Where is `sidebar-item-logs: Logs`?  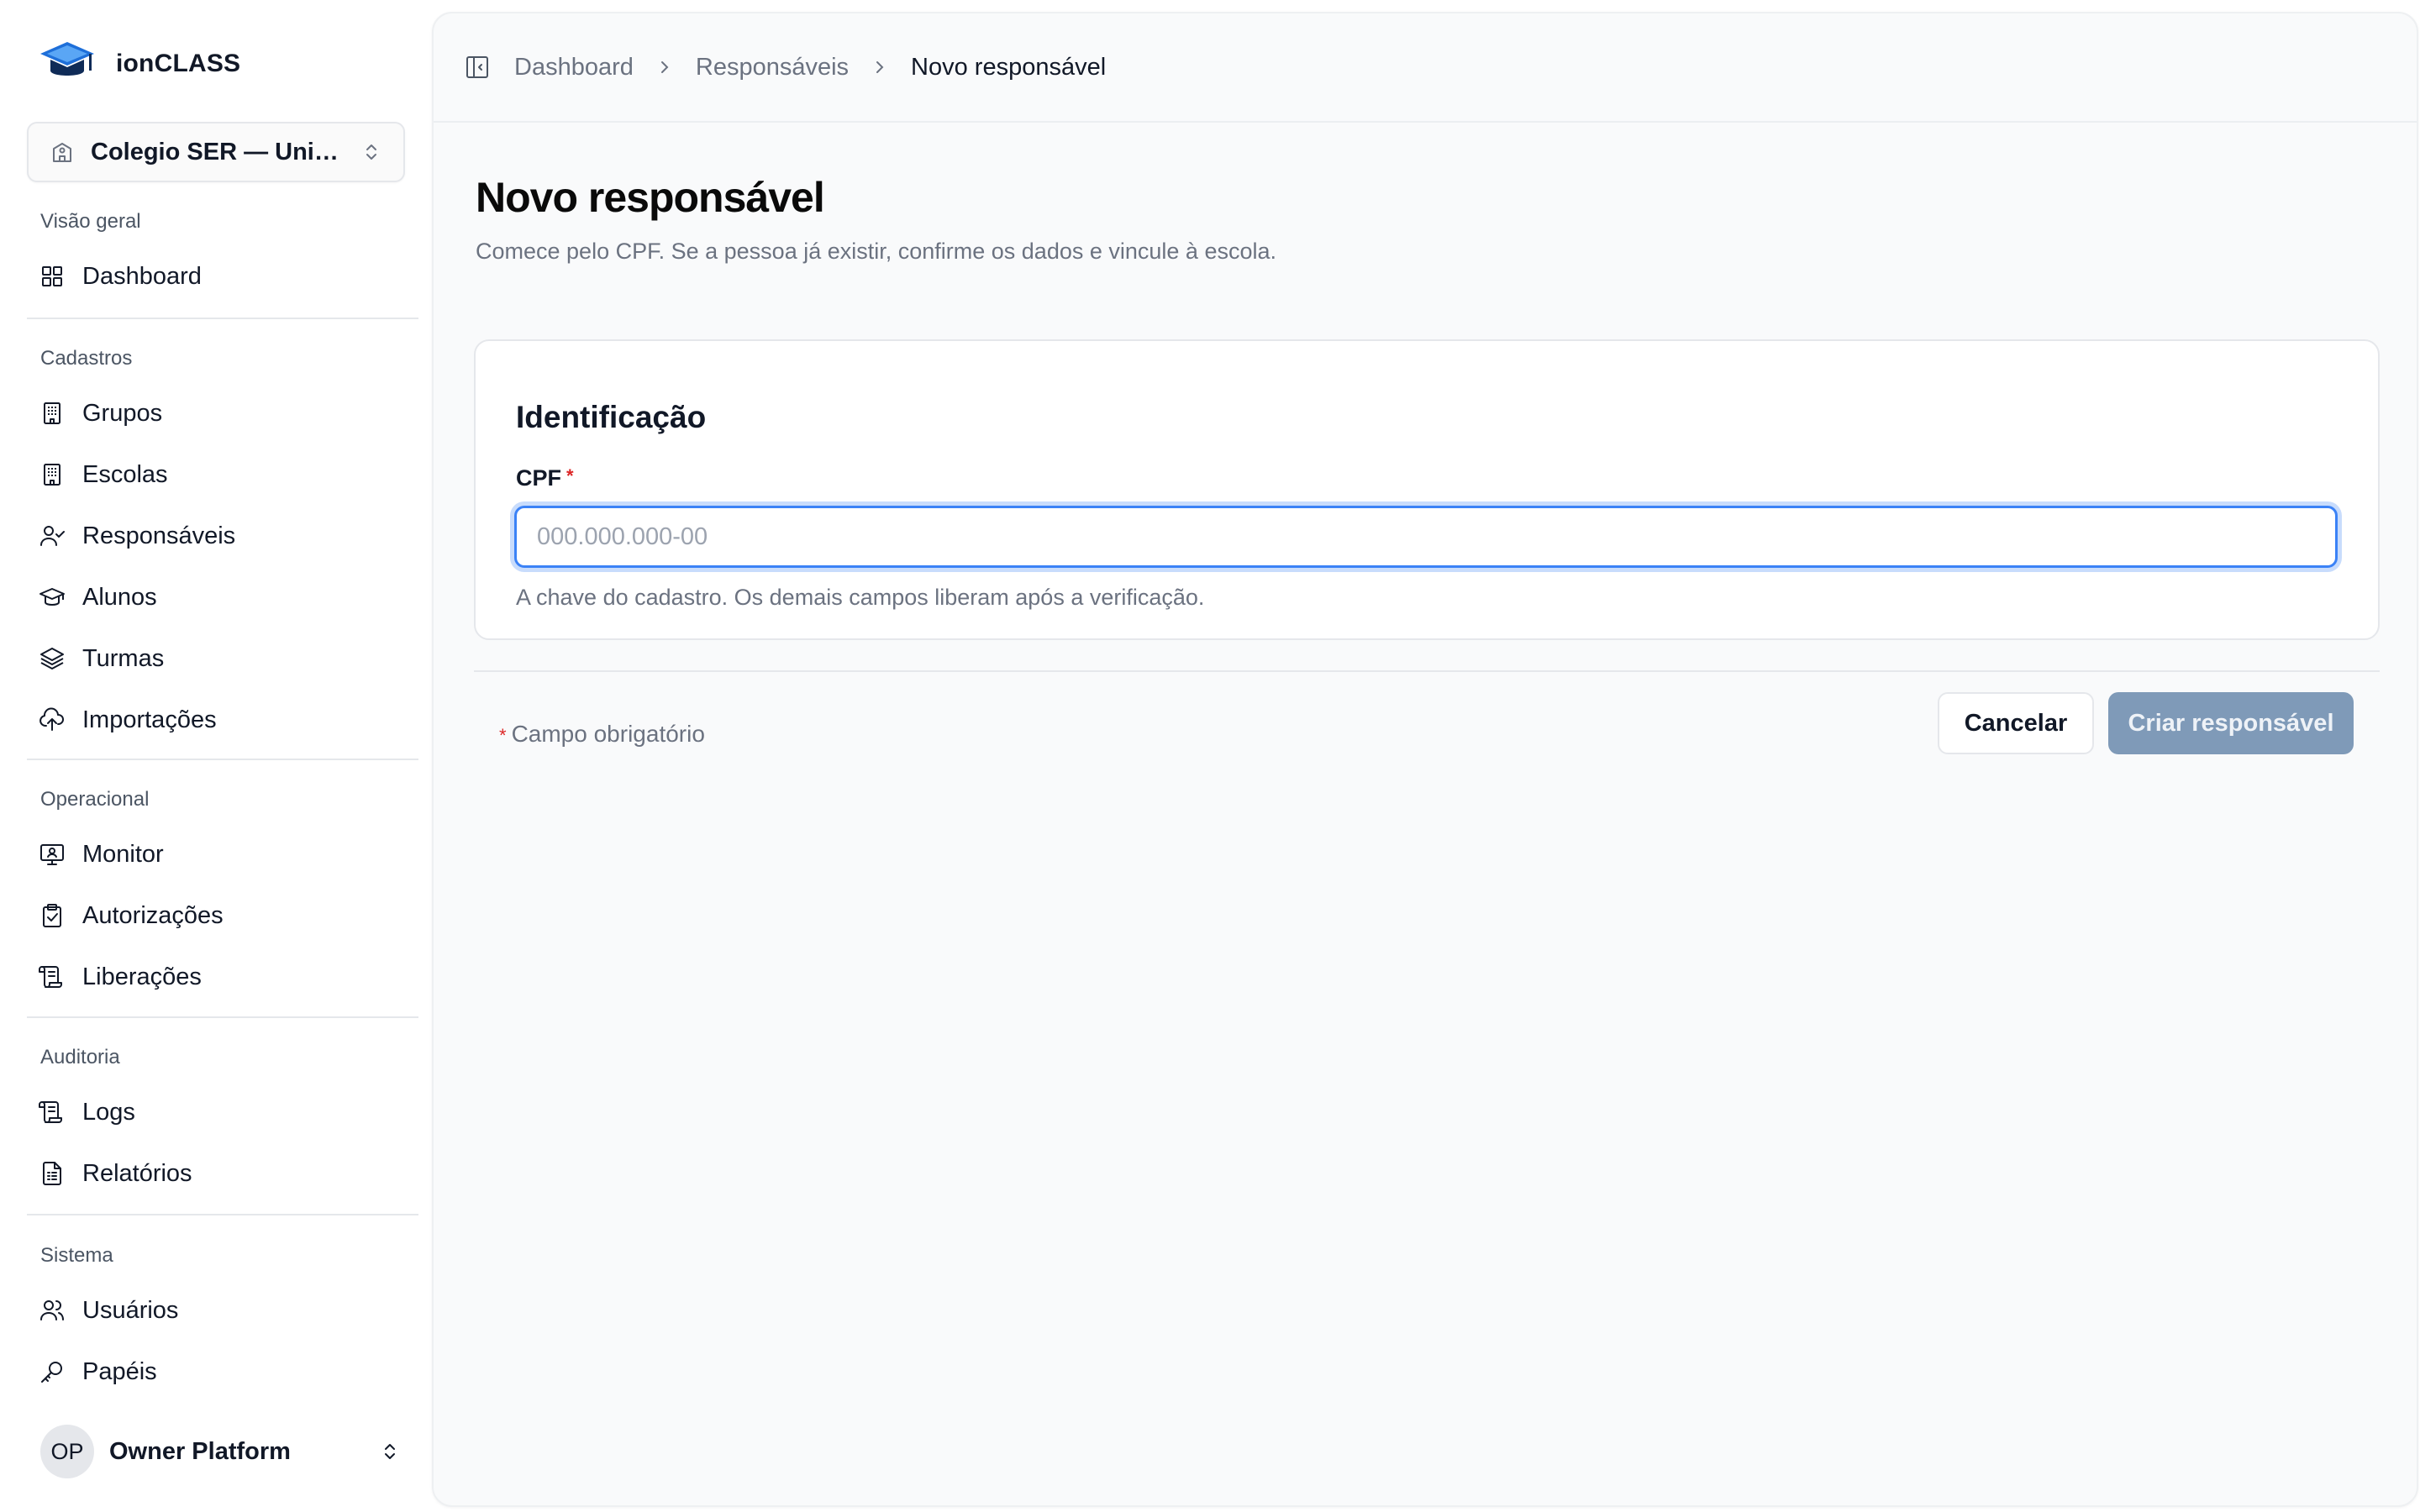
sidebar-item-logs: Logs is located at coordinates (220, 1112).